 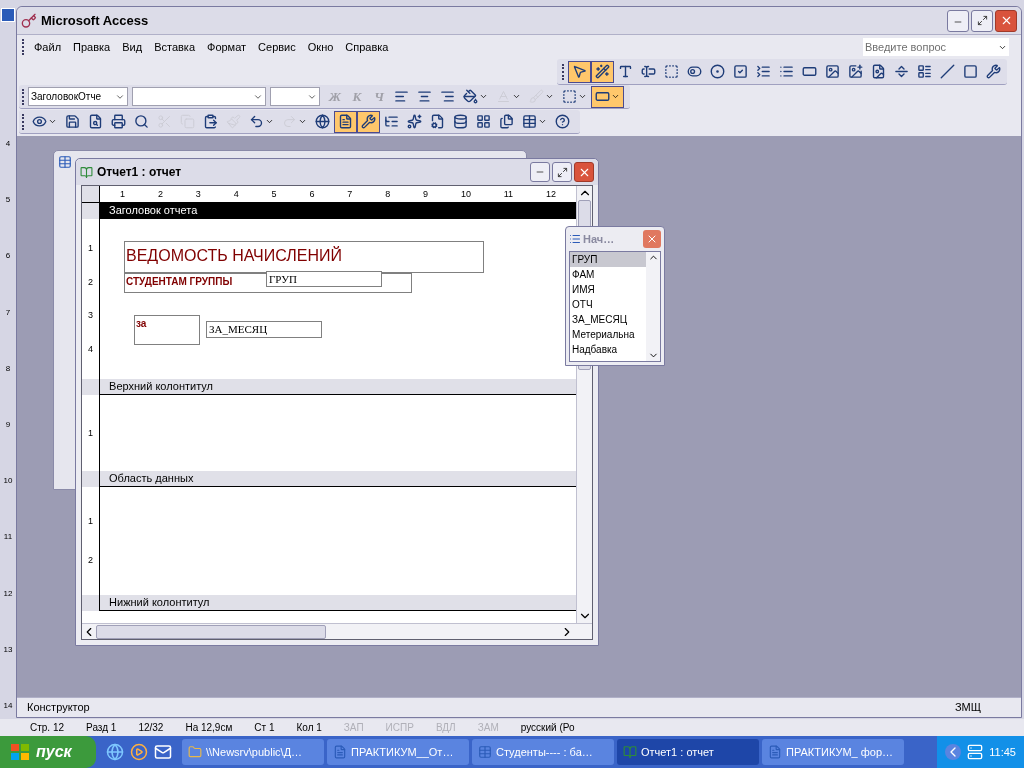 What do you see at coordinates (264, 329) in the screenshot?
I see `text-box-control: ЗА_МЕСЯЦ` at bounding box center [264, 329].